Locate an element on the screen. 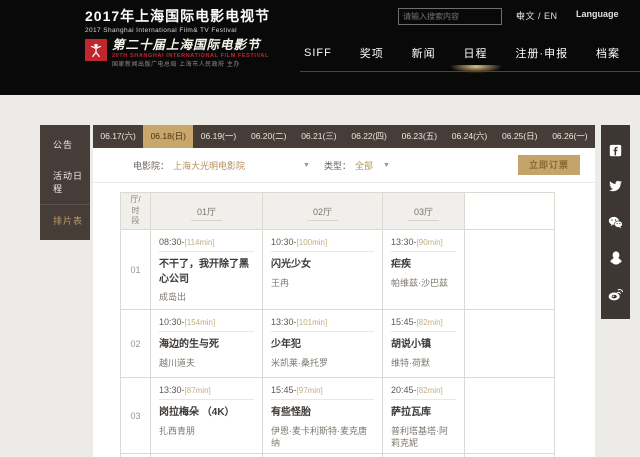 This screenshot has height=457, width=640. cinema-filter-label: 电影院： is located at coordinates (151, 165).